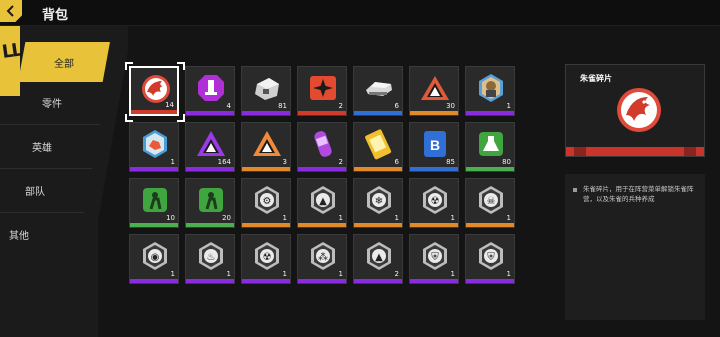  Describe the element at coordinates (284, 162) in the screenshot. I see `item-count: 3` at that location.